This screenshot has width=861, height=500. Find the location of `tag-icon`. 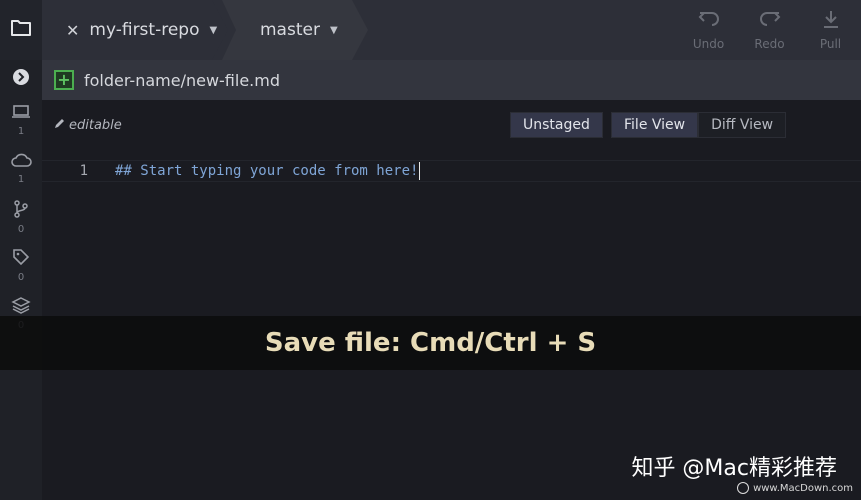

tag-icon is located at coordinates (21, 259).